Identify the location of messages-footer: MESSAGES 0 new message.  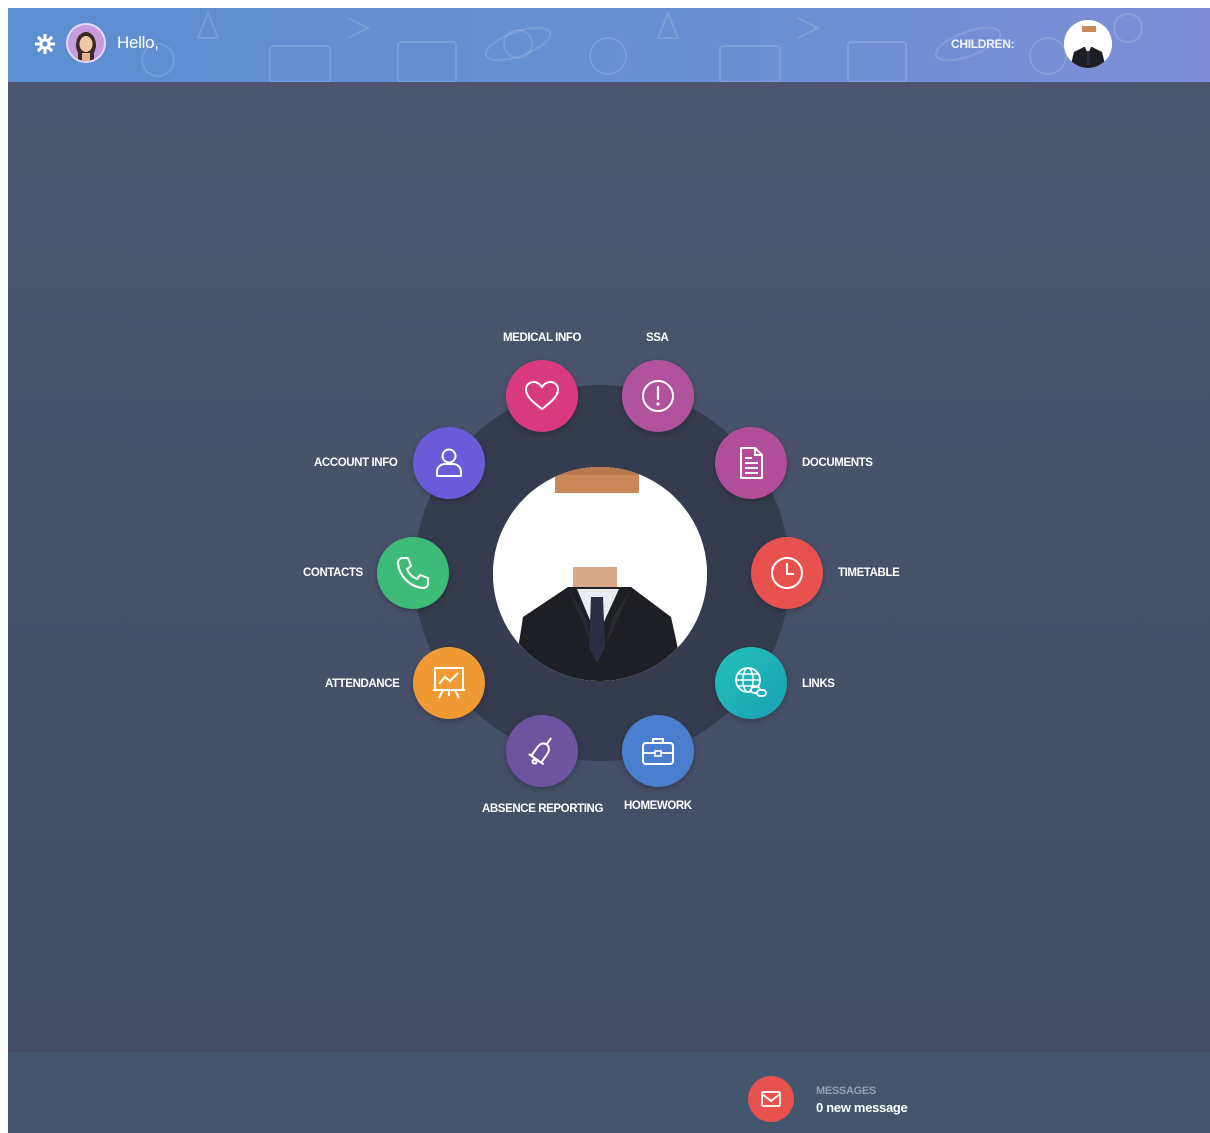
(609, 1092).